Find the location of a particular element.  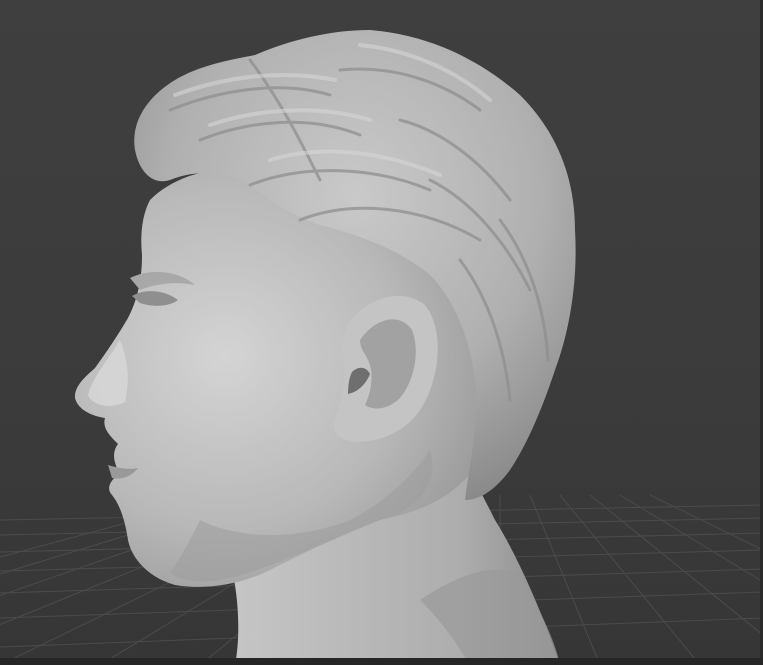

viewport-edge-bottom is located at coordinates (381, 661).